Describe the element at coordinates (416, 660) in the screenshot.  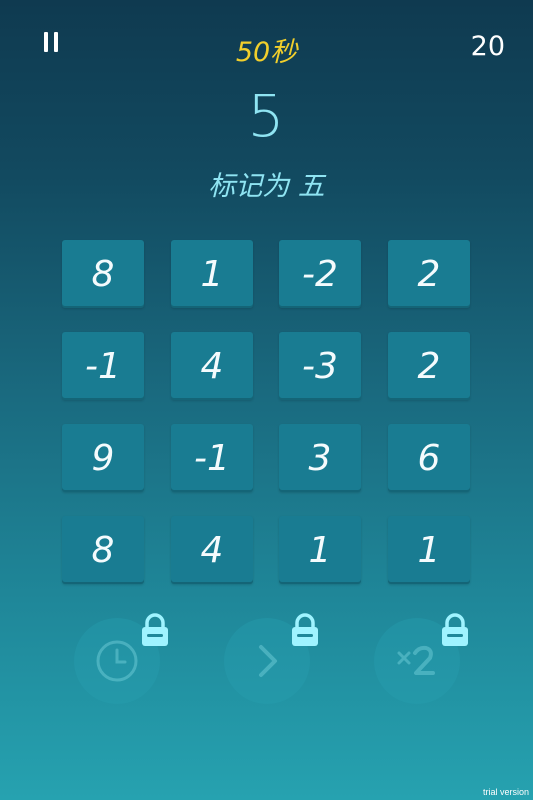
I see `multiply-2-icon` at that location.